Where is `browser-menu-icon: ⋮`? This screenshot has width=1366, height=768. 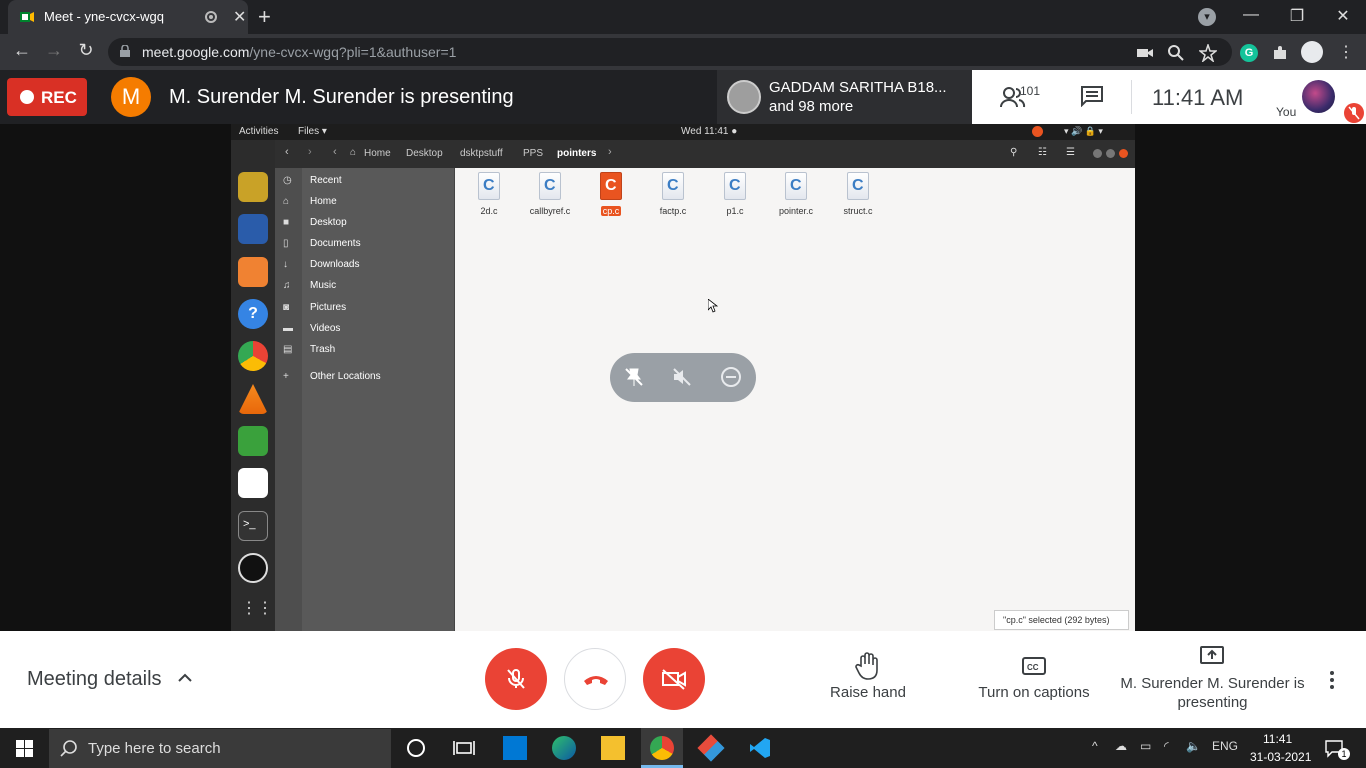 browser-menu-icon: ⋮ is located at coordinates (1346, 52).